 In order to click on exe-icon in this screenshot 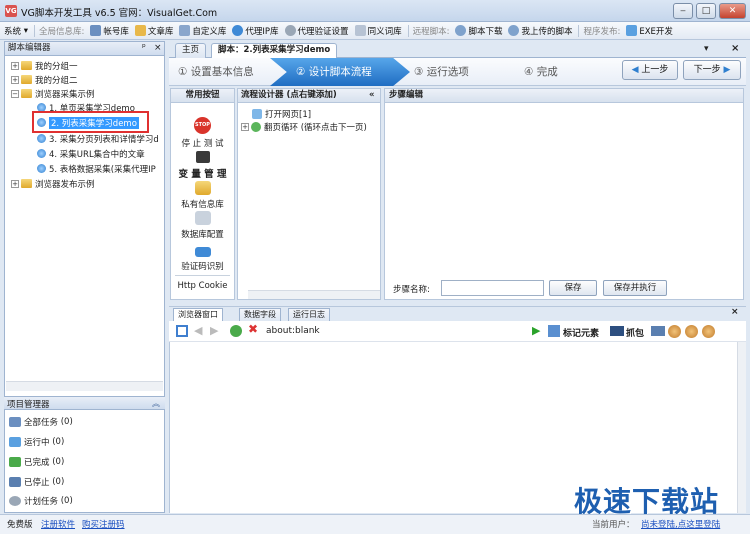, I will do `click(632, 30)`.